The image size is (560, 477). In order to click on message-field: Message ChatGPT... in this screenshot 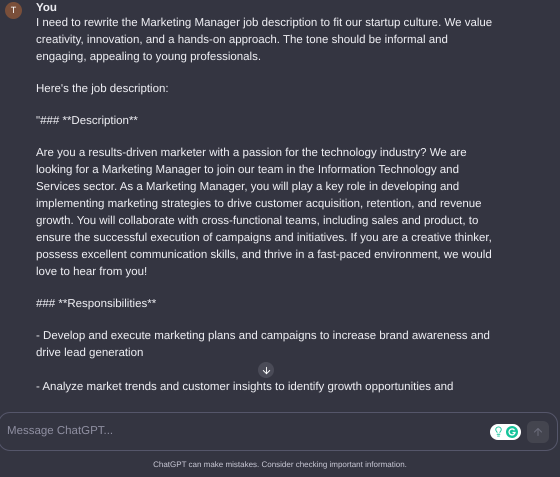, I will do `click(245, 431)`.